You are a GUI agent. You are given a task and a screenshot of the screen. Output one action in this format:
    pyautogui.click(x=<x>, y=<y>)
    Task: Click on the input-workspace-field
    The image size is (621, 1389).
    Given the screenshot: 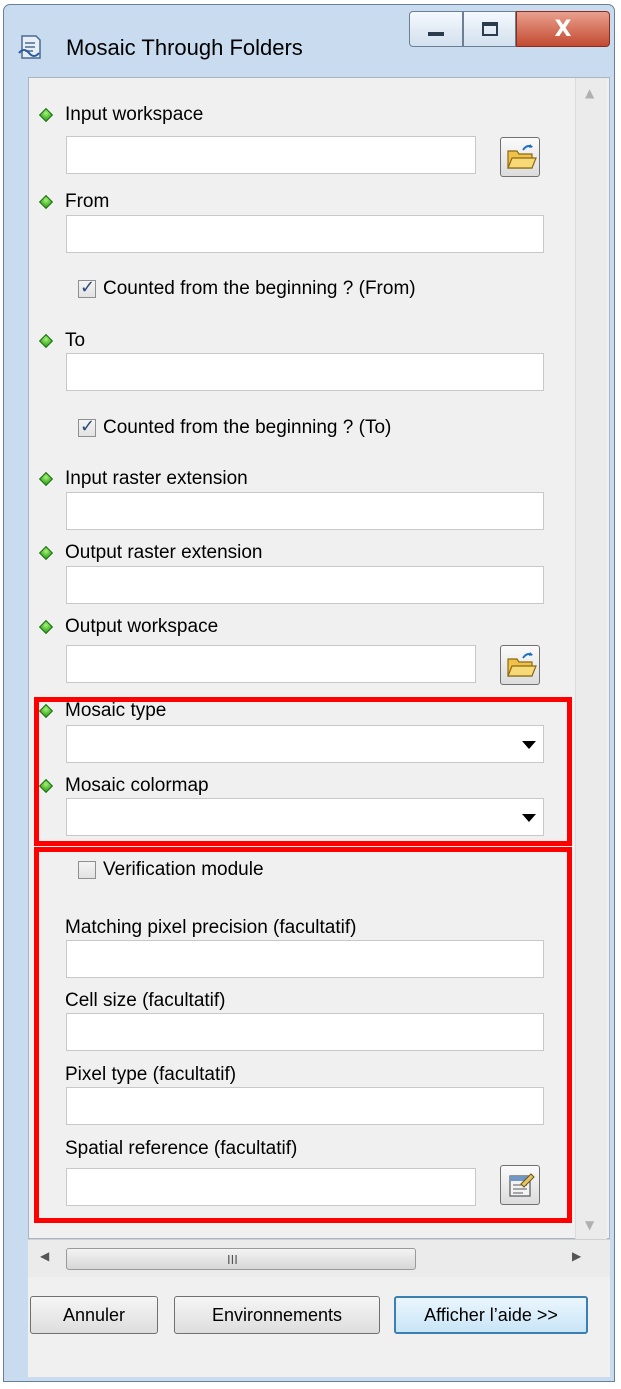 What is the action you would take?
    pyautogui.click(x=271, y=155)
    